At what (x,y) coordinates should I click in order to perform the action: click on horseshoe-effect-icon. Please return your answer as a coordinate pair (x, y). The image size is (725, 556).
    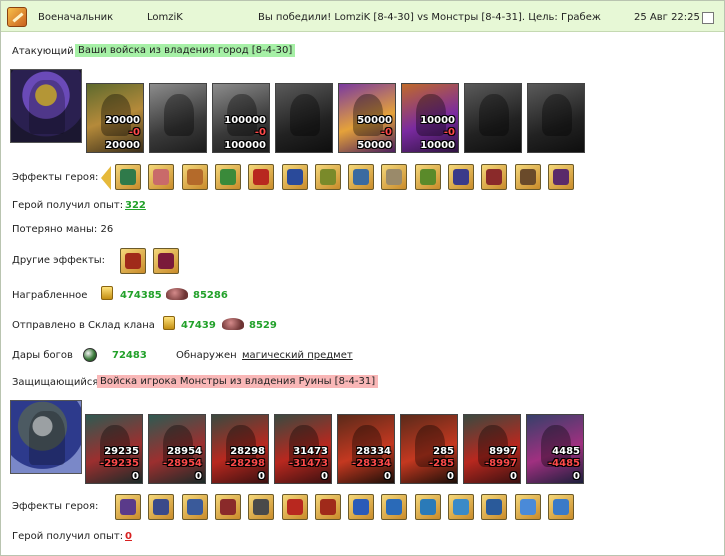
    Looking at the image, I should click on (361, 177).